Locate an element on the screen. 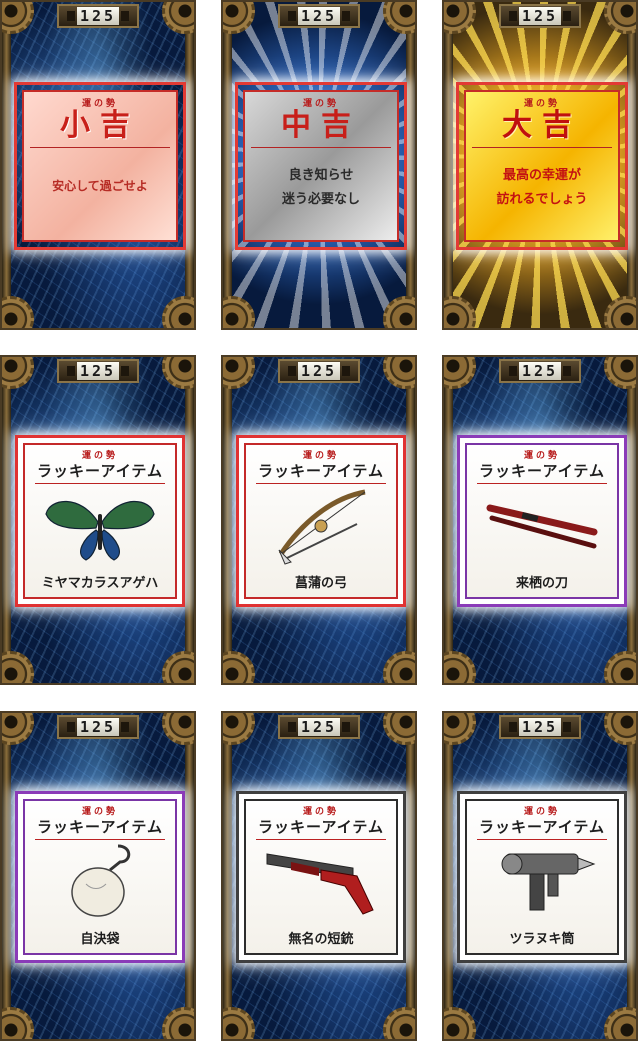 This screenshot has width=640, height=1041. hook-bag-icon is located at coordinates (100, 883).